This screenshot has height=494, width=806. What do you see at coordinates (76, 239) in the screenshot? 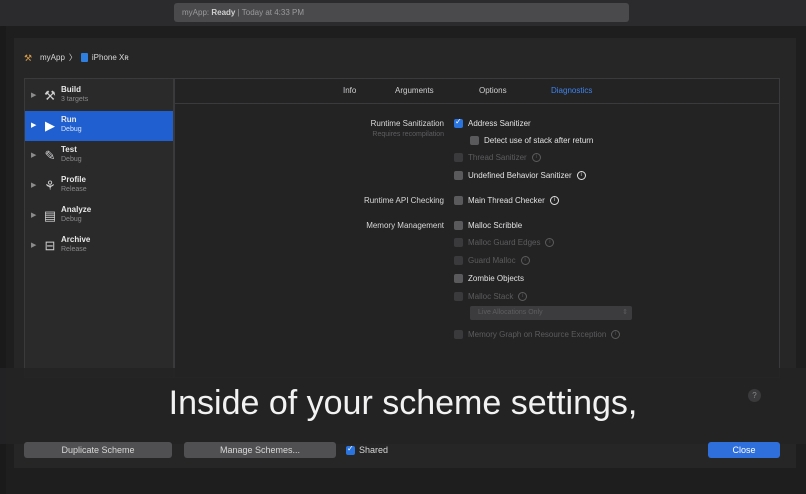
I see `action-name: Archive` at bounding box center [76, 239].